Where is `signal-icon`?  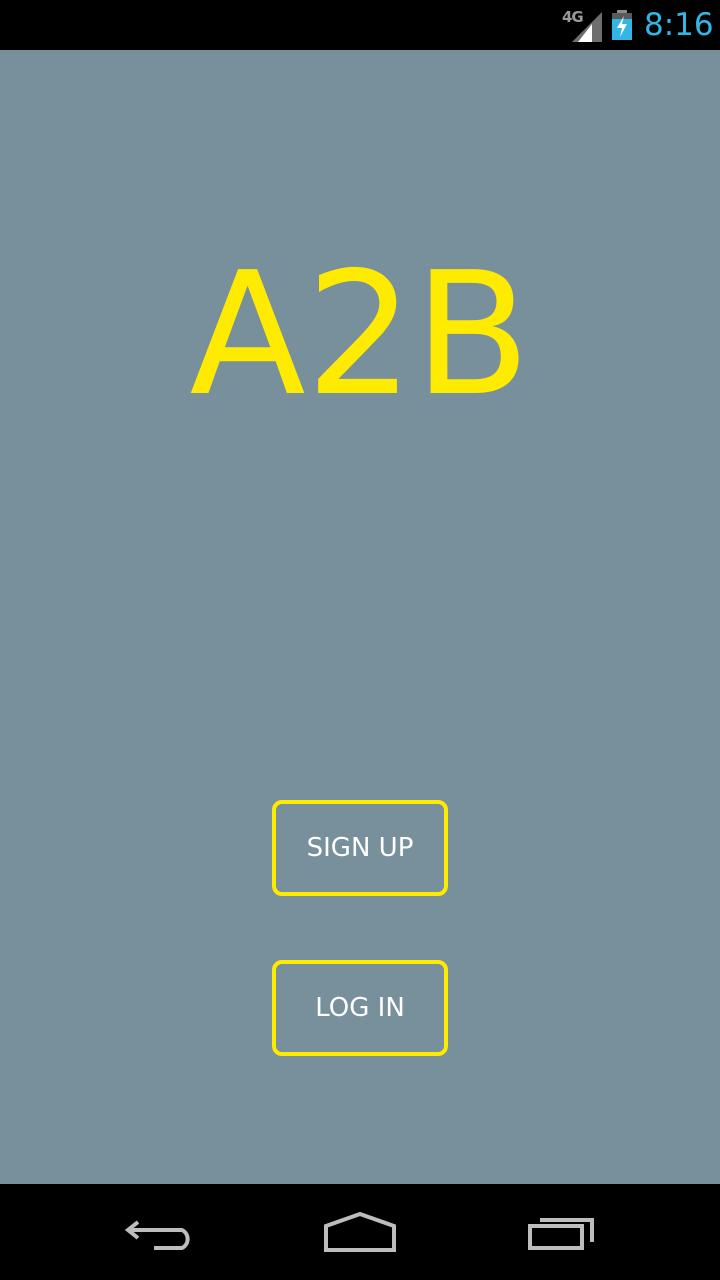
signal-icon is located at coordinates (587, 27).